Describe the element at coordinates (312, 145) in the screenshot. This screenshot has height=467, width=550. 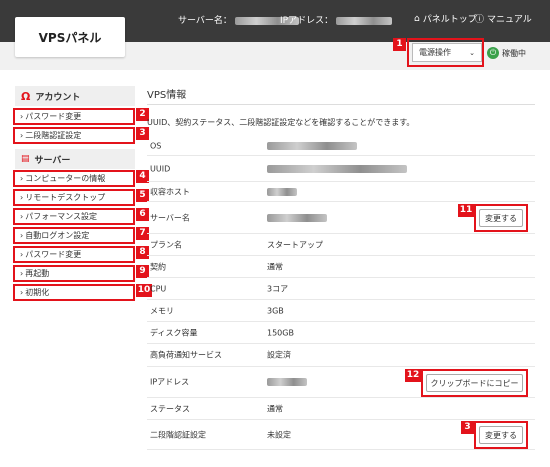
I see `os-value-redacted` at that location.